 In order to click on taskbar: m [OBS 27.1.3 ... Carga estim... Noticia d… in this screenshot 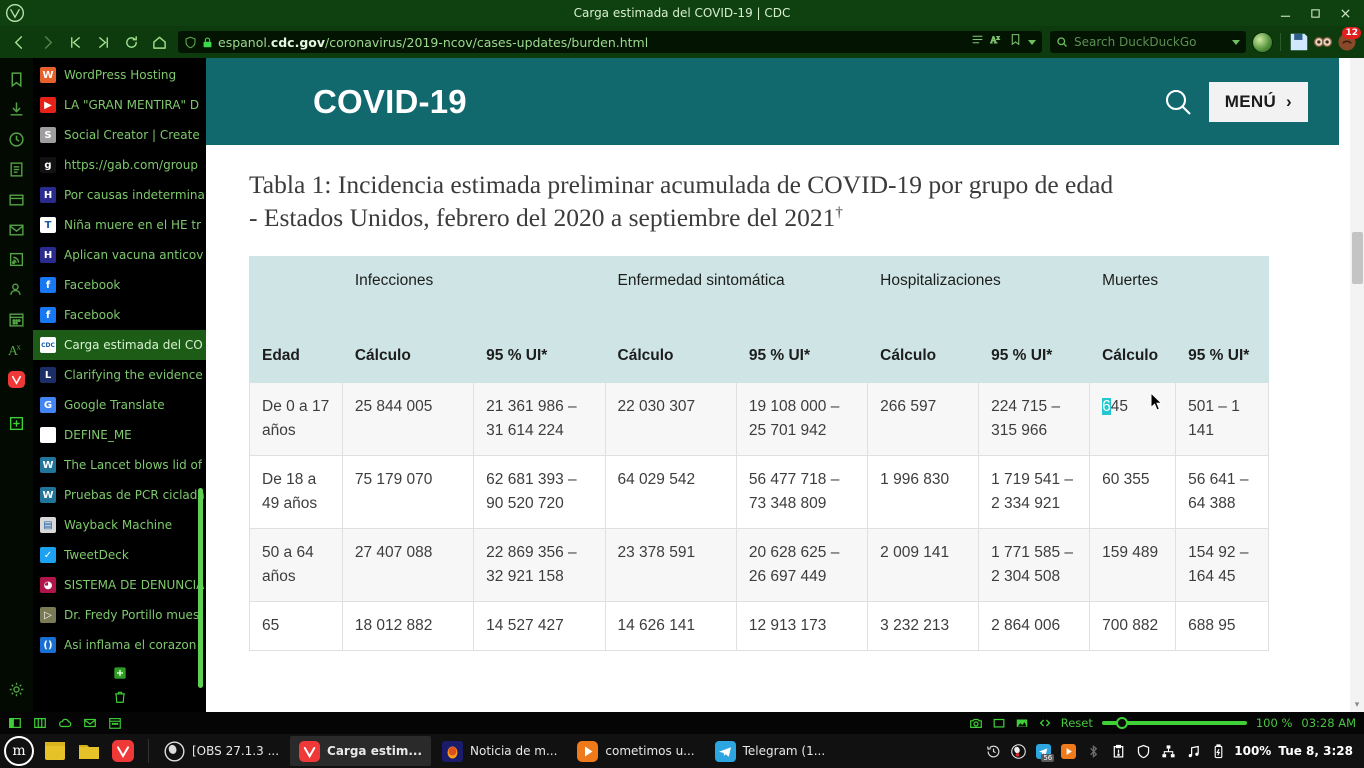, I will do `click(682, 751)`.